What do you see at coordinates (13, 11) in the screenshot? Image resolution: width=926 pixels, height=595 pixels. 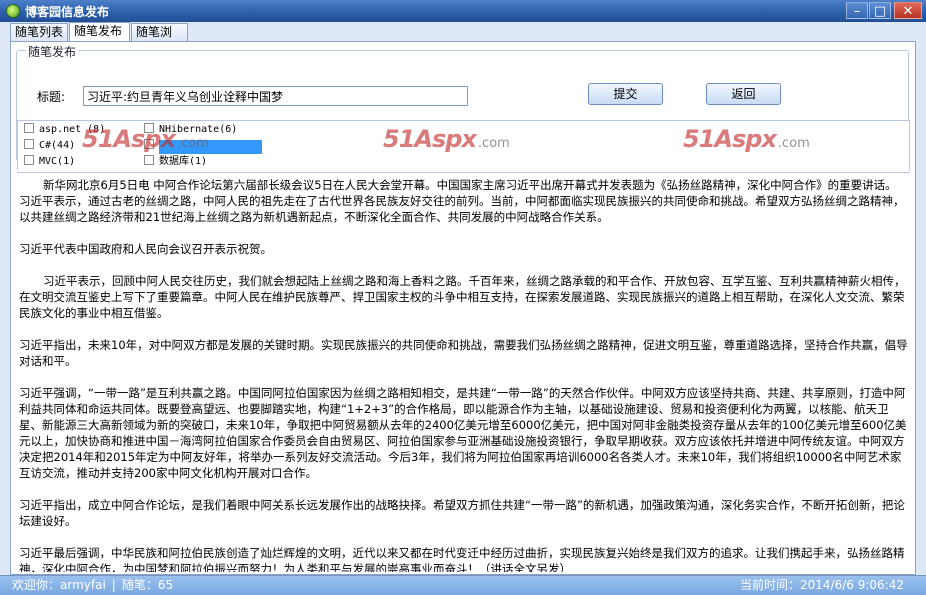 I see `app-icon` at bounding box center [13, 11].